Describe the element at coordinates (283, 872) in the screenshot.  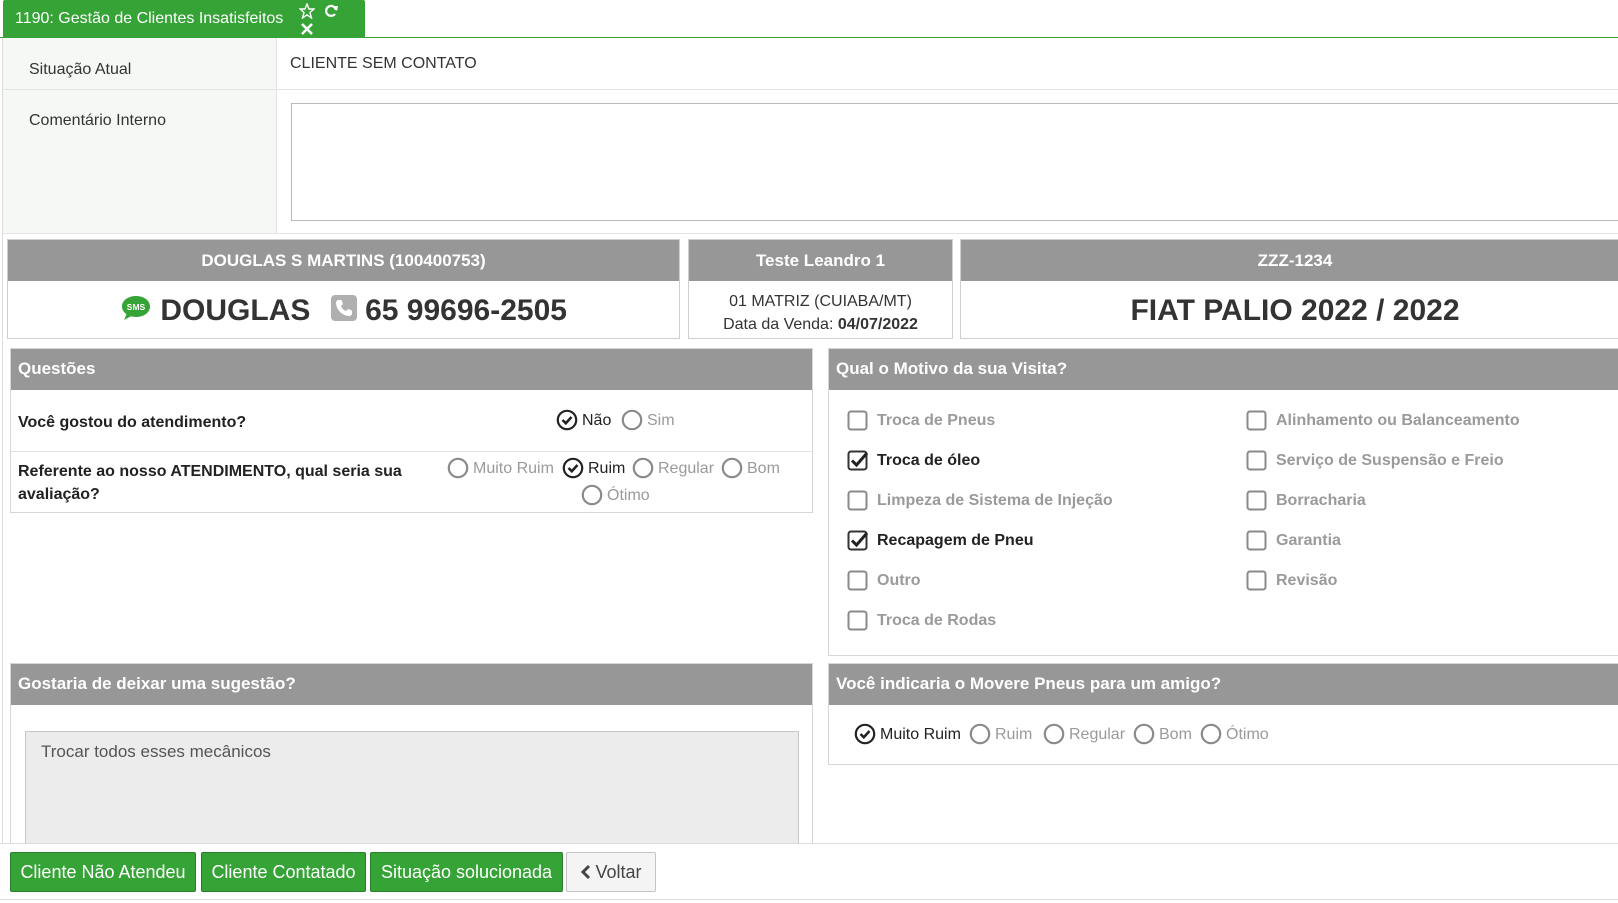
I see `cliente-contatado-button: Cliente Contatado` at that location.